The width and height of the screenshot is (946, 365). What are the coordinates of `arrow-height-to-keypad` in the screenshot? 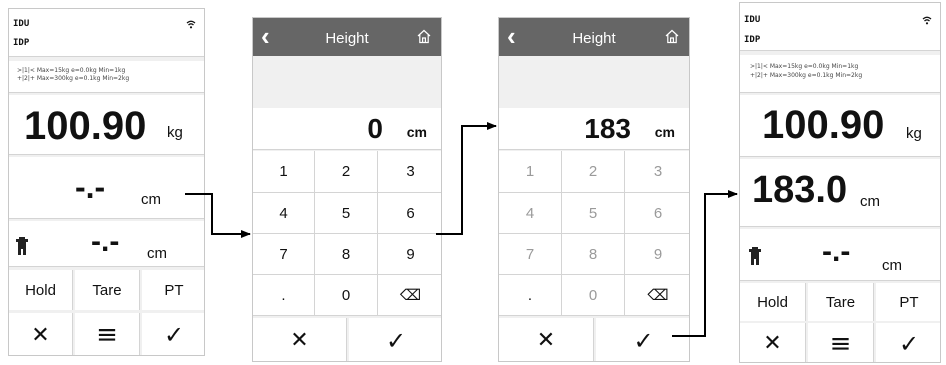 It's located at (218, 215).